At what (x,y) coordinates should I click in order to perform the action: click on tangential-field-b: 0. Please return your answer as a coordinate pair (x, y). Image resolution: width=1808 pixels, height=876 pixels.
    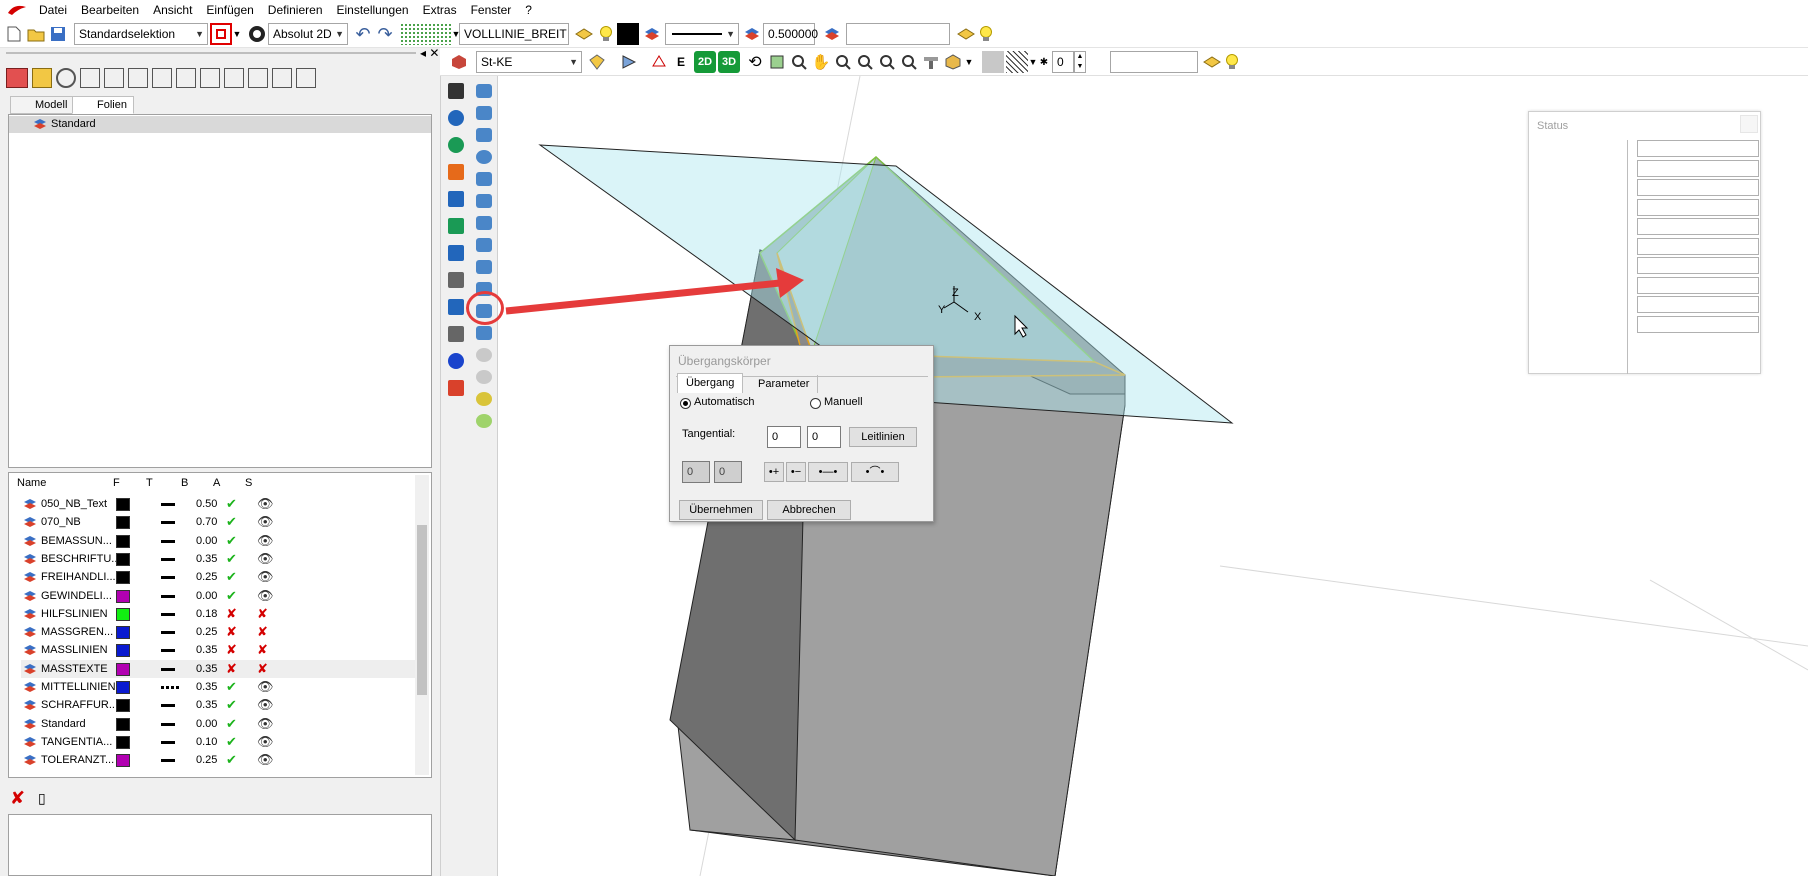
    Looking at the image, I should click on (824, 437).